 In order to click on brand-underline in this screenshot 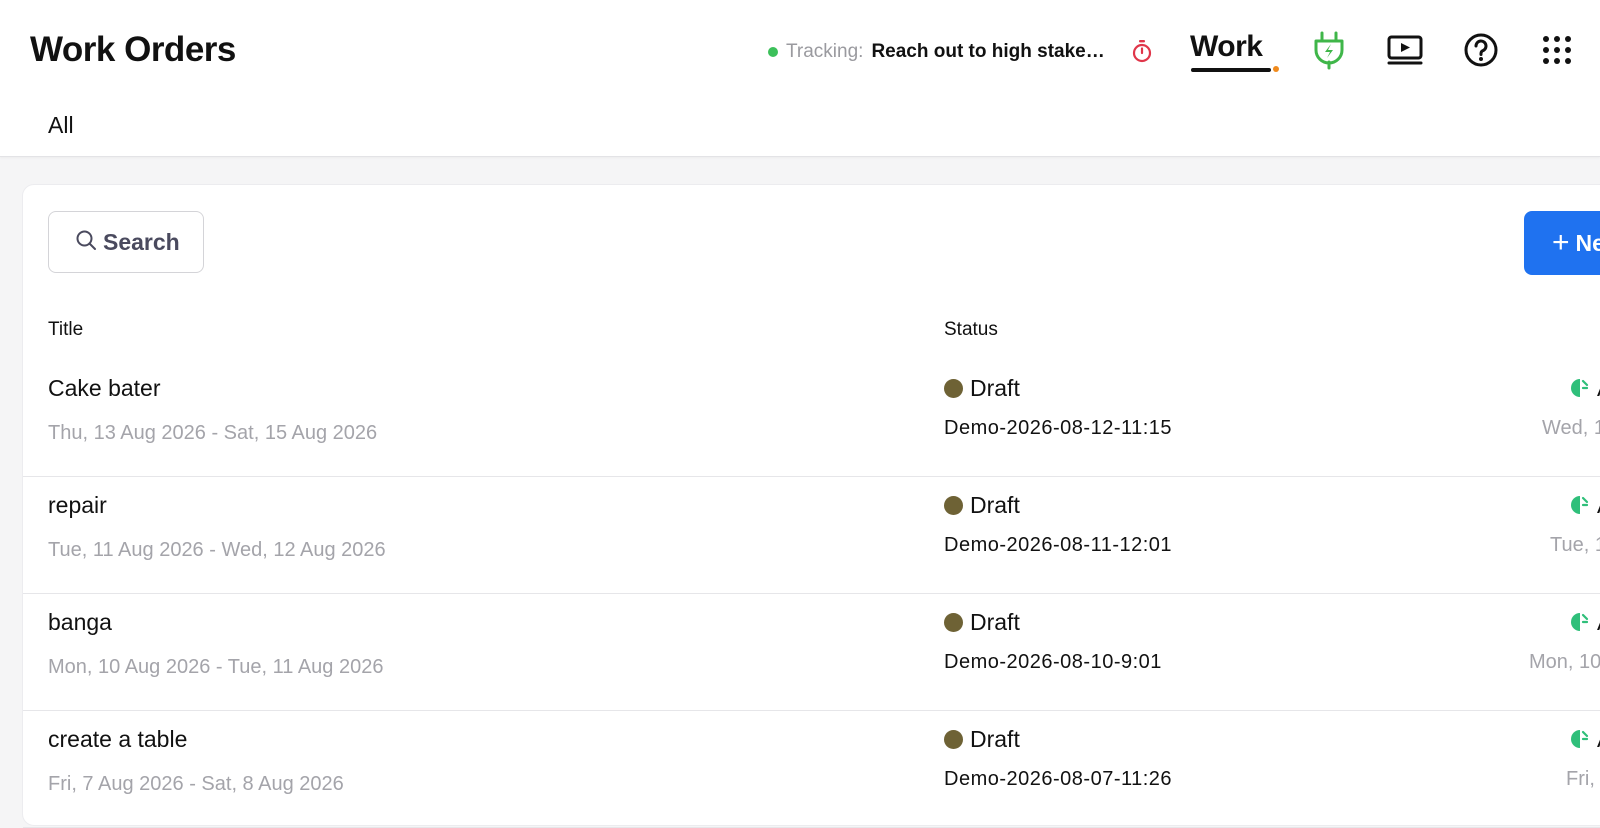, I will do `click(1231, 70)`.